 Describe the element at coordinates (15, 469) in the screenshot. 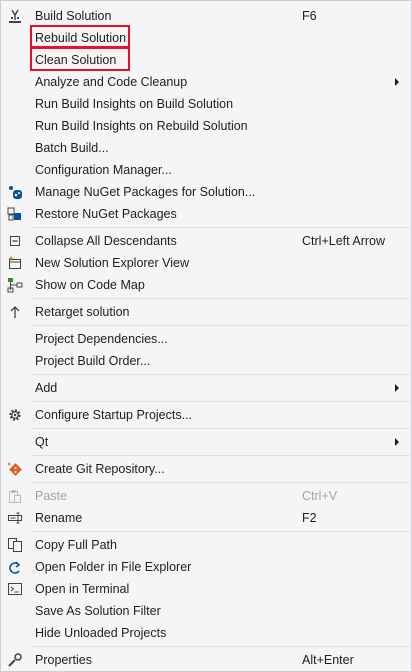

I see `git-icon` at that location.